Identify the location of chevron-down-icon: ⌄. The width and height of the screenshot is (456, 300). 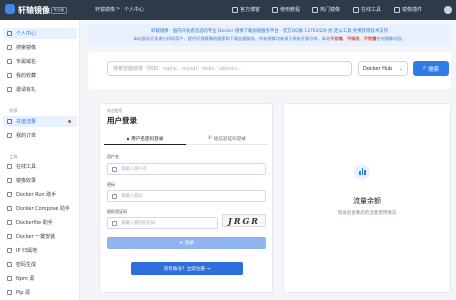
(400, 69).